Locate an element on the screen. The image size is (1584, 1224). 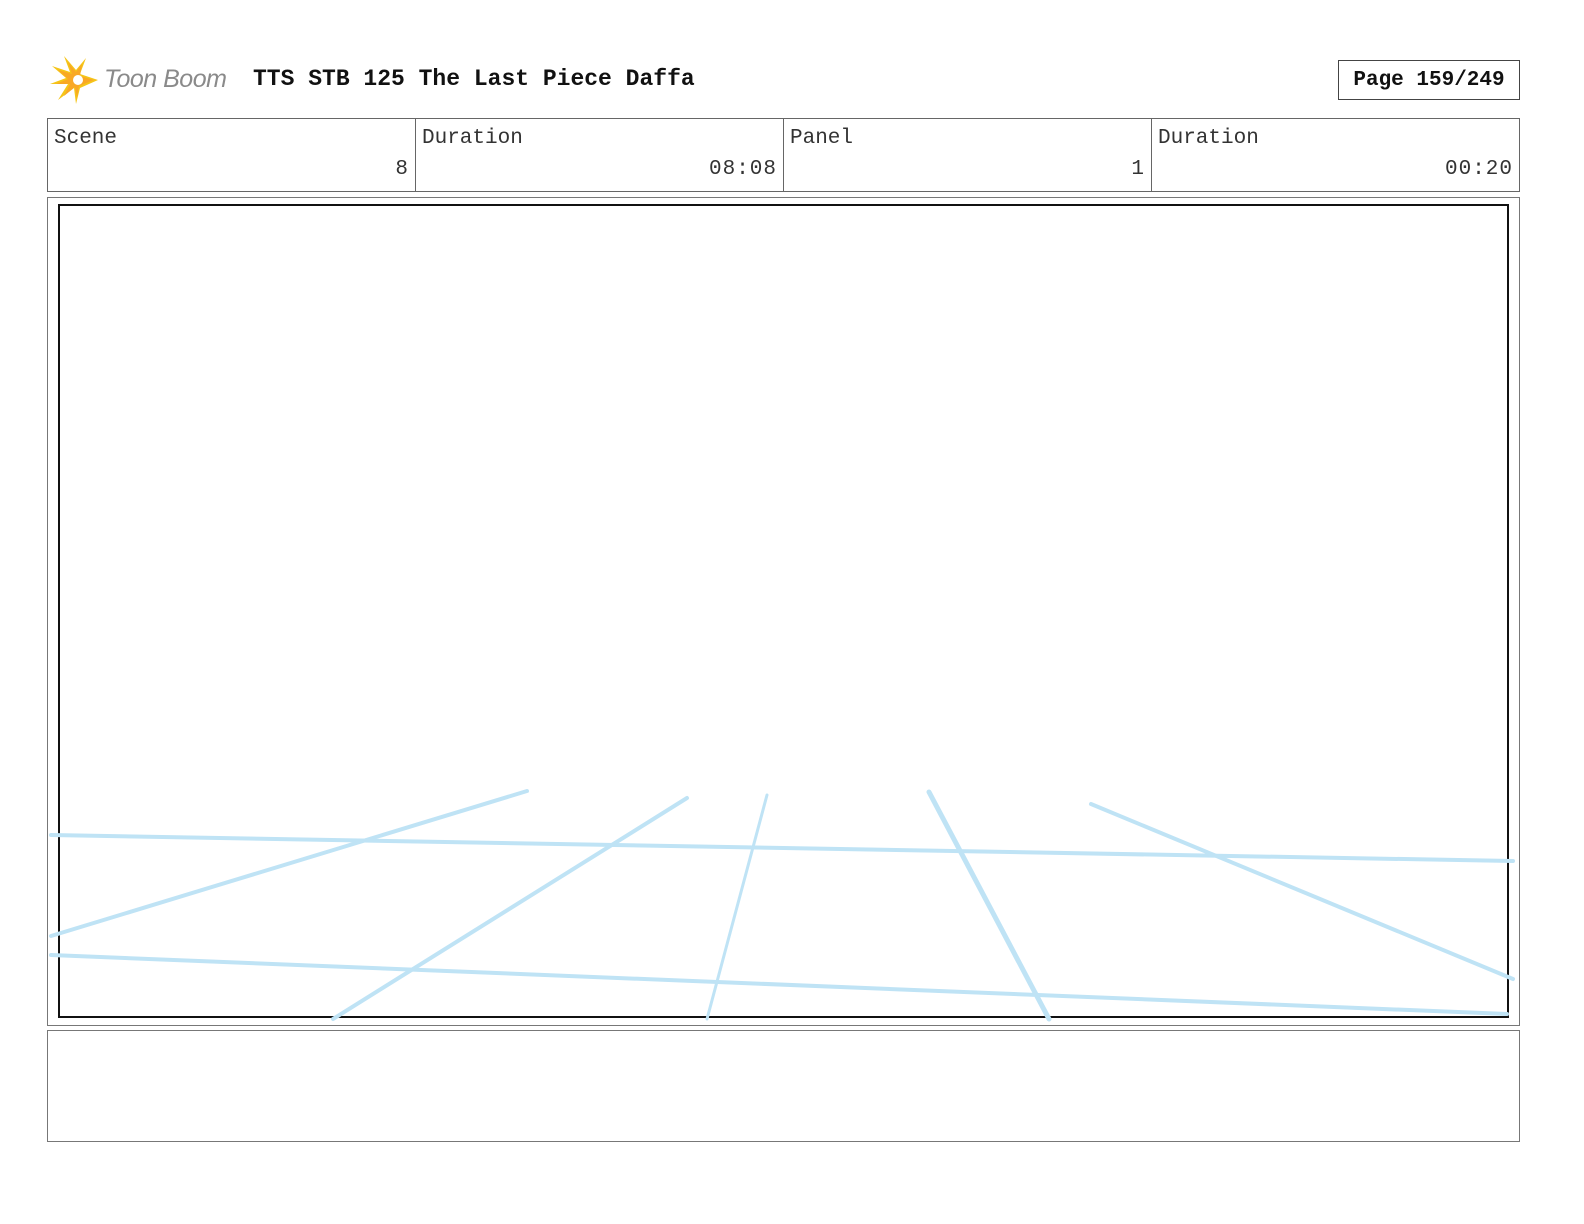
panel-duration-value: 00:20 is located at coordinates (1478, 169).